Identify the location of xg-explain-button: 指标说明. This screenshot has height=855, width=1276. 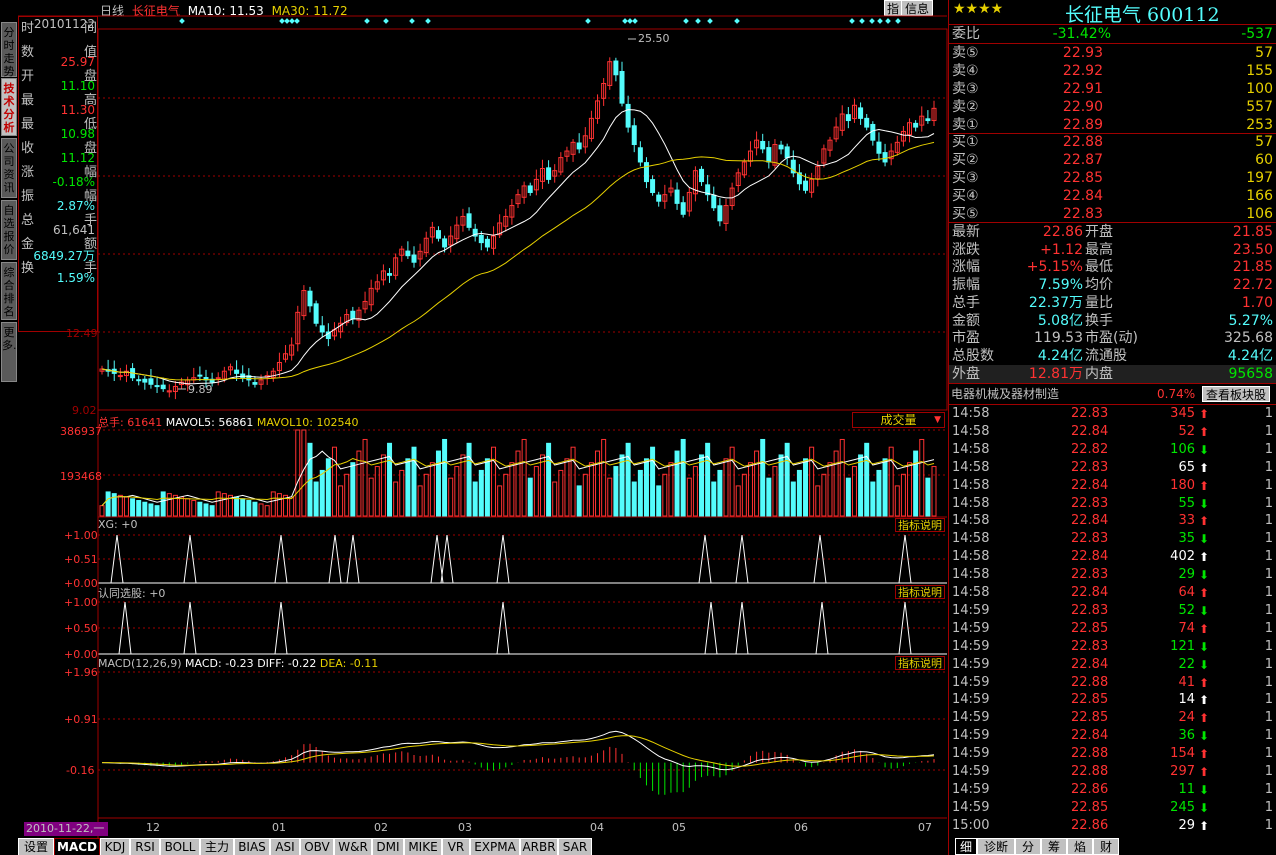
(920, 525).